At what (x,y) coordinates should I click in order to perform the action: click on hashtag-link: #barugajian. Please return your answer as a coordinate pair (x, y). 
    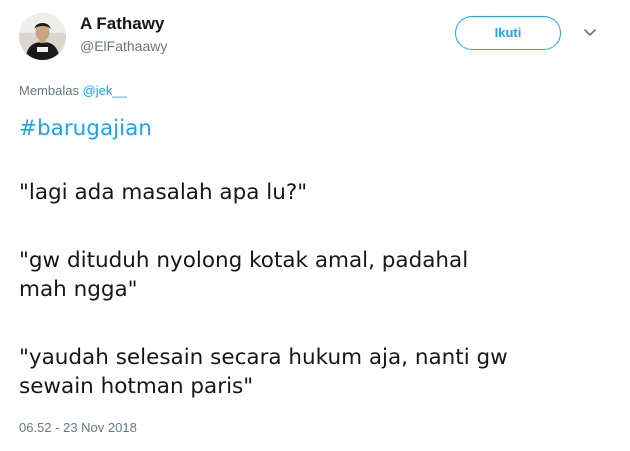
    Looking at the image, I should click on (85, 129).